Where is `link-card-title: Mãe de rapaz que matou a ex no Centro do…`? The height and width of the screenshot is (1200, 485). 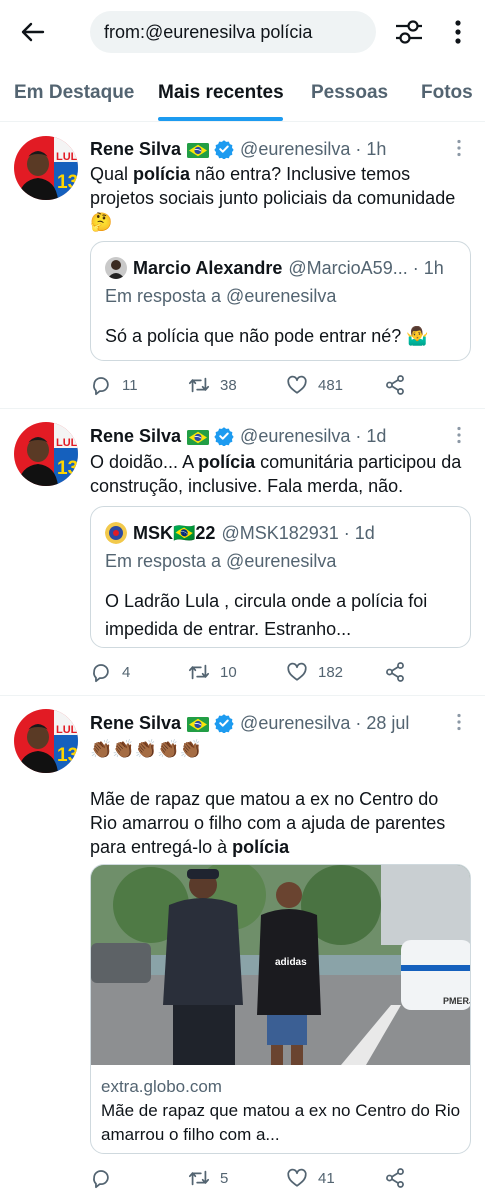
link-card-title: Mãe de rapaz que matou a ex no Centro do… is located at coordinates (281, 1122).